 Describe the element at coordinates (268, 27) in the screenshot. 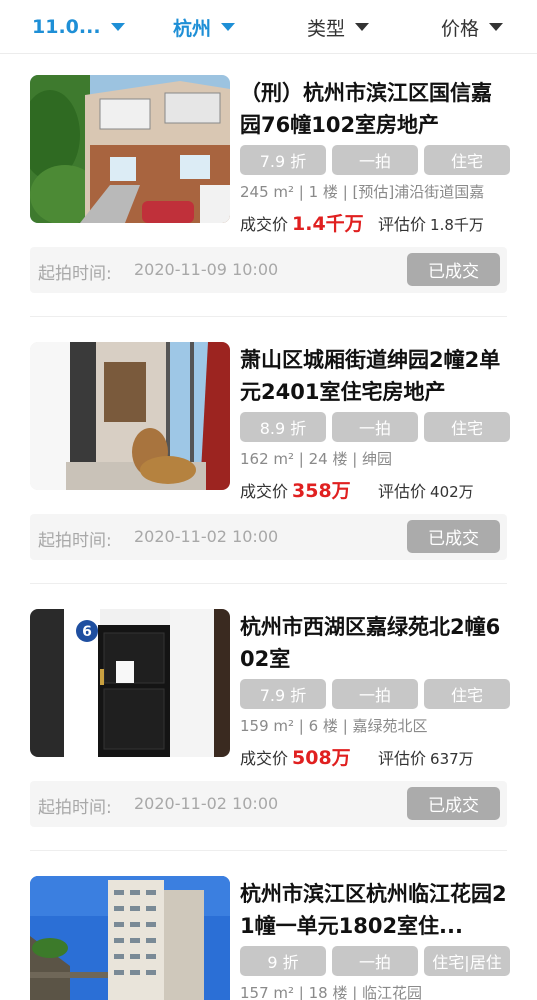

I see `filter-bar: 11.0... 杭州 类型 价格` at that location.